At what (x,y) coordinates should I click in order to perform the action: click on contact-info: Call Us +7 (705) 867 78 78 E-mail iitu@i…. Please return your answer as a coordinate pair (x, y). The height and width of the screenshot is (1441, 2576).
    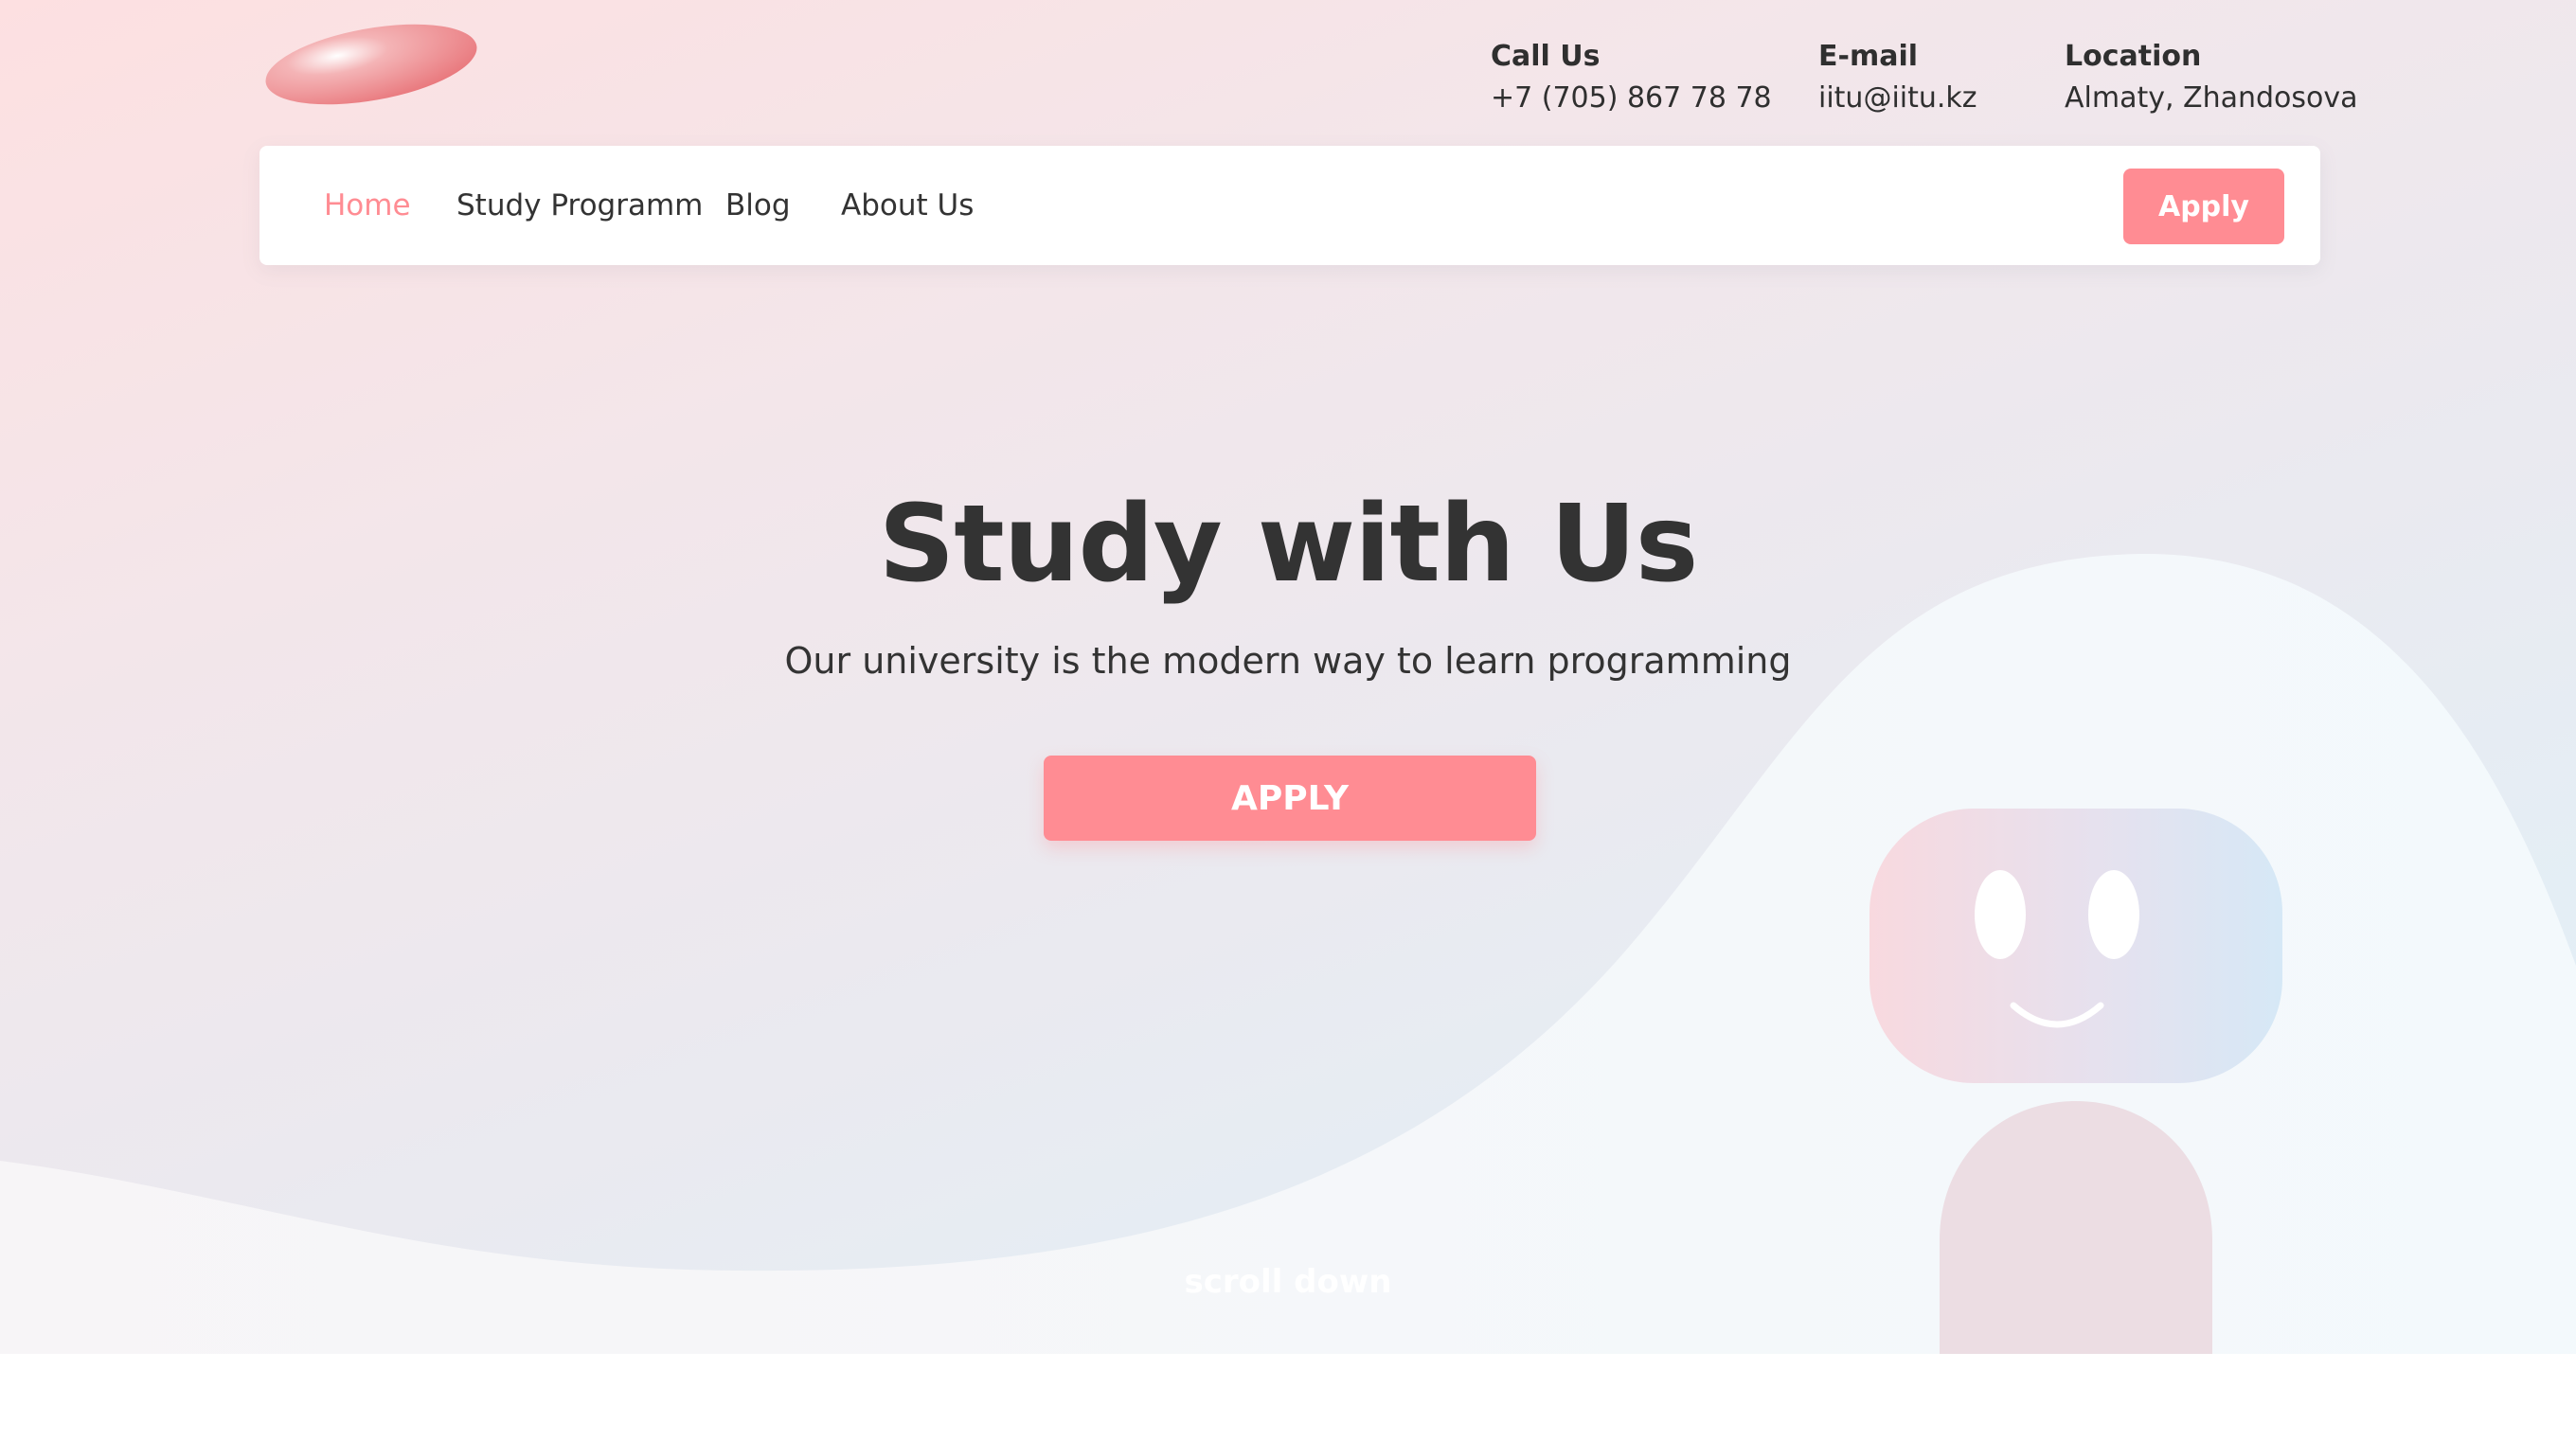
    Looking at the image, I should click on (1288, 84).